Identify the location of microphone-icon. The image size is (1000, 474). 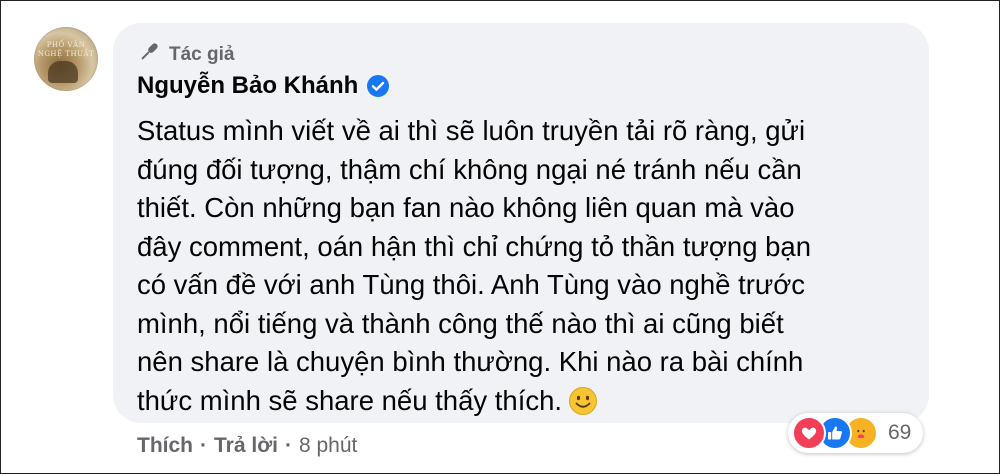
(149, 55).